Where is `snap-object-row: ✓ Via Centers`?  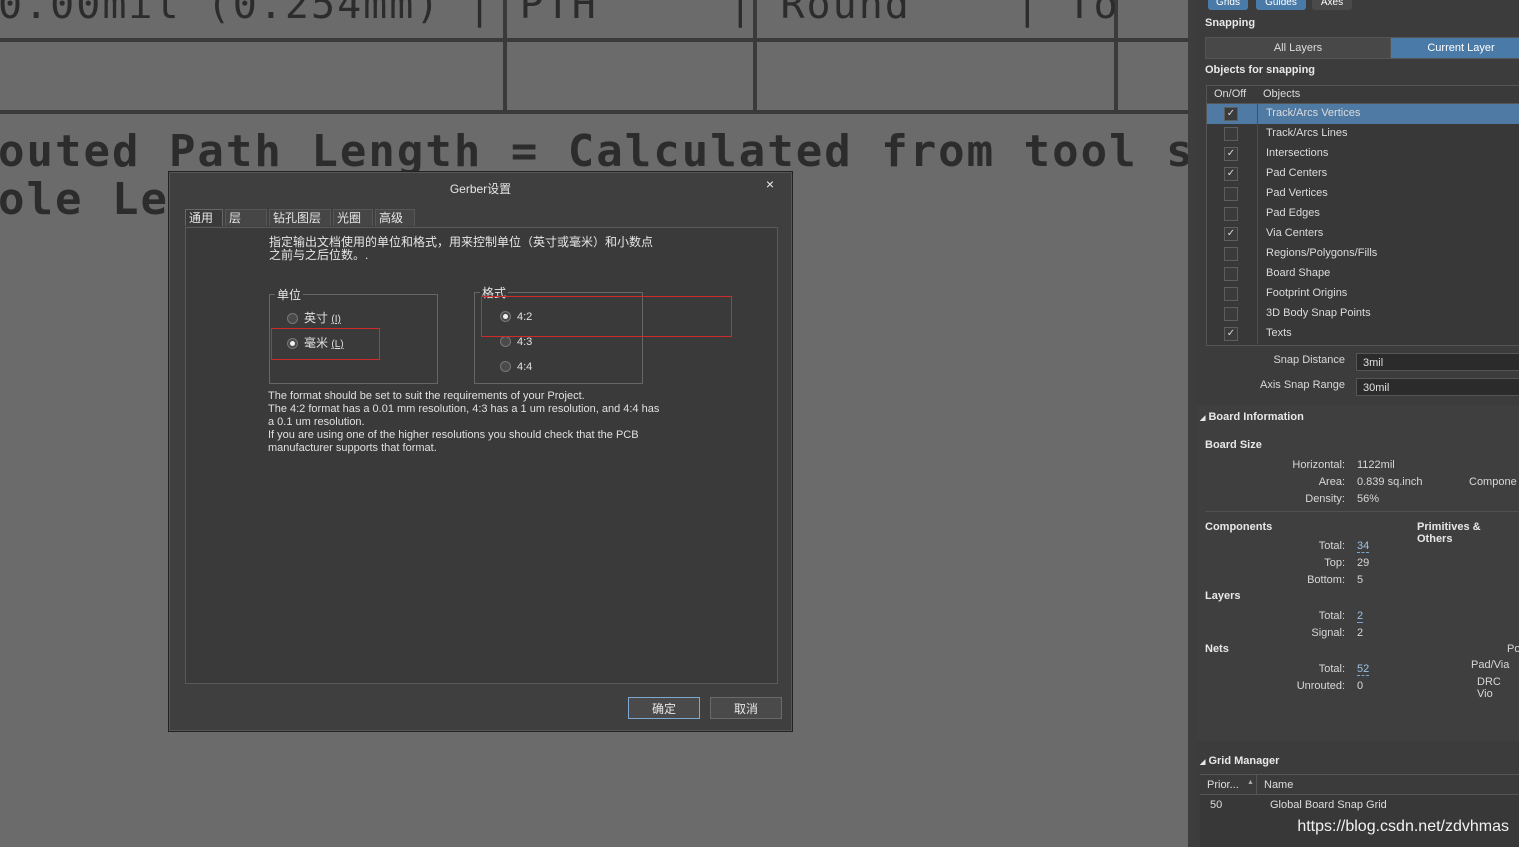 snap-object-row: ✓ Via Centers is located at coordinates (1363, 234).